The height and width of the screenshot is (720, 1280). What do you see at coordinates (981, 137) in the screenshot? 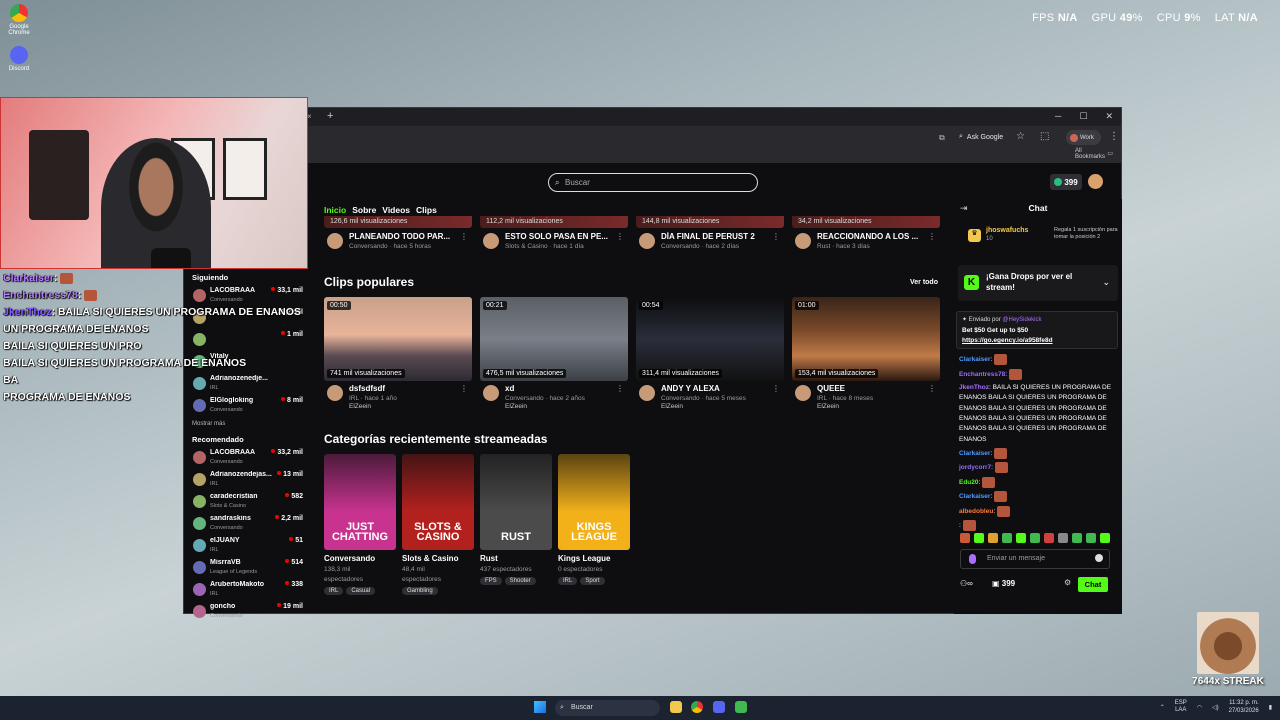
I see `ask-google-button: ⌕ Ask Google` at bounding box center [981, 137].